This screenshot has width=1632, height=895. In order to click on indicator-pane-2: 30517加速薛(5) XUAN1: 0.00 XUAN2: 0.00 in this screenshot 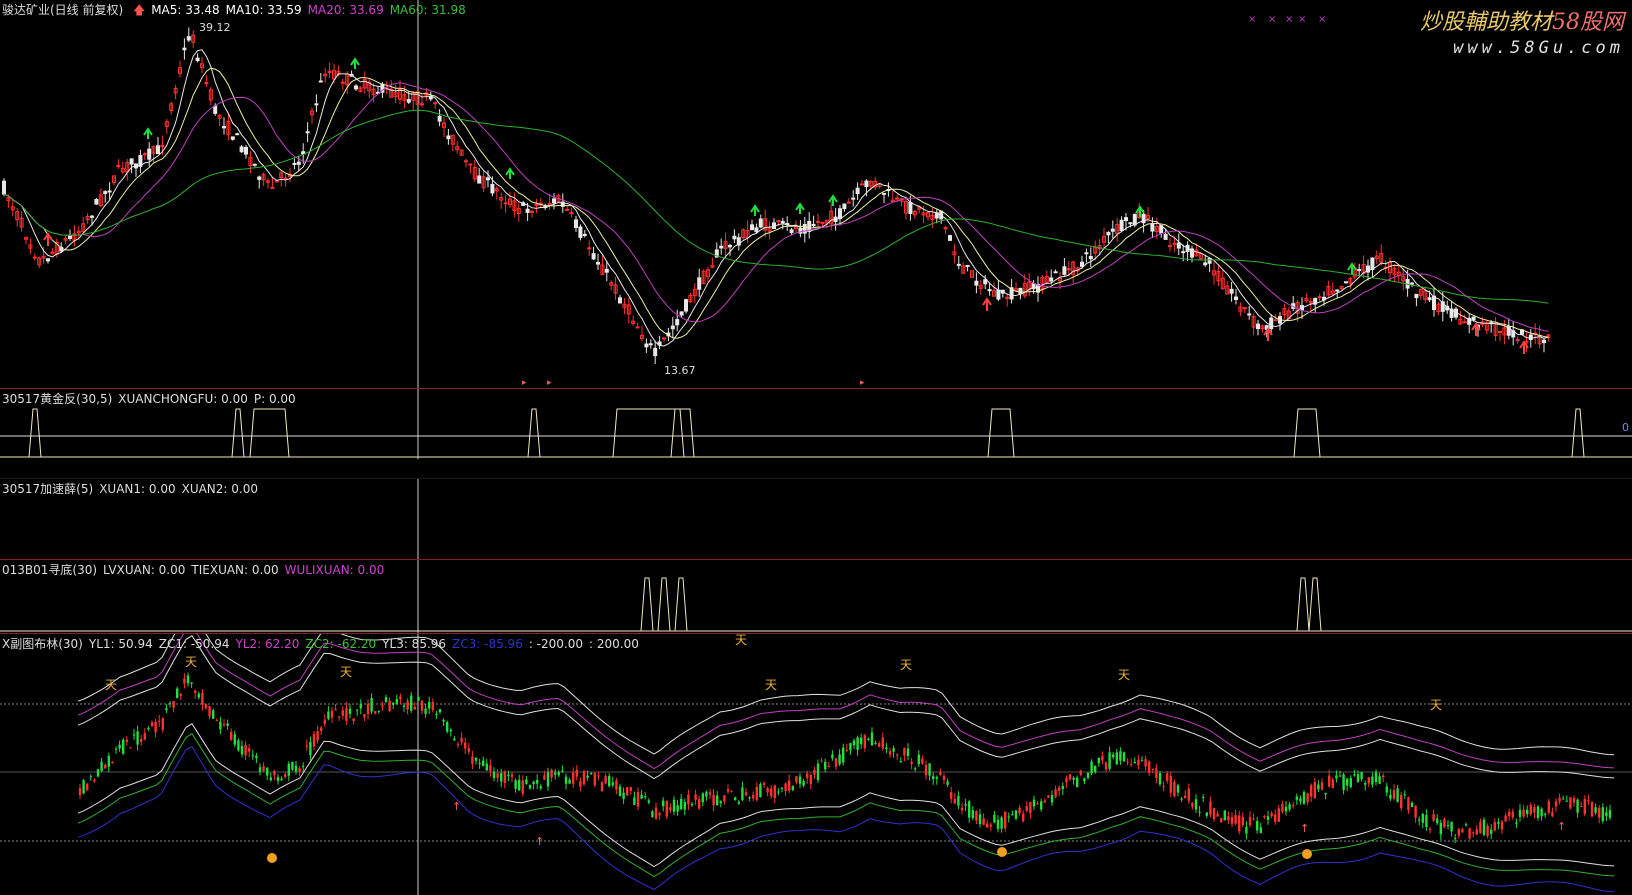, I will do `click(816, 519)`.